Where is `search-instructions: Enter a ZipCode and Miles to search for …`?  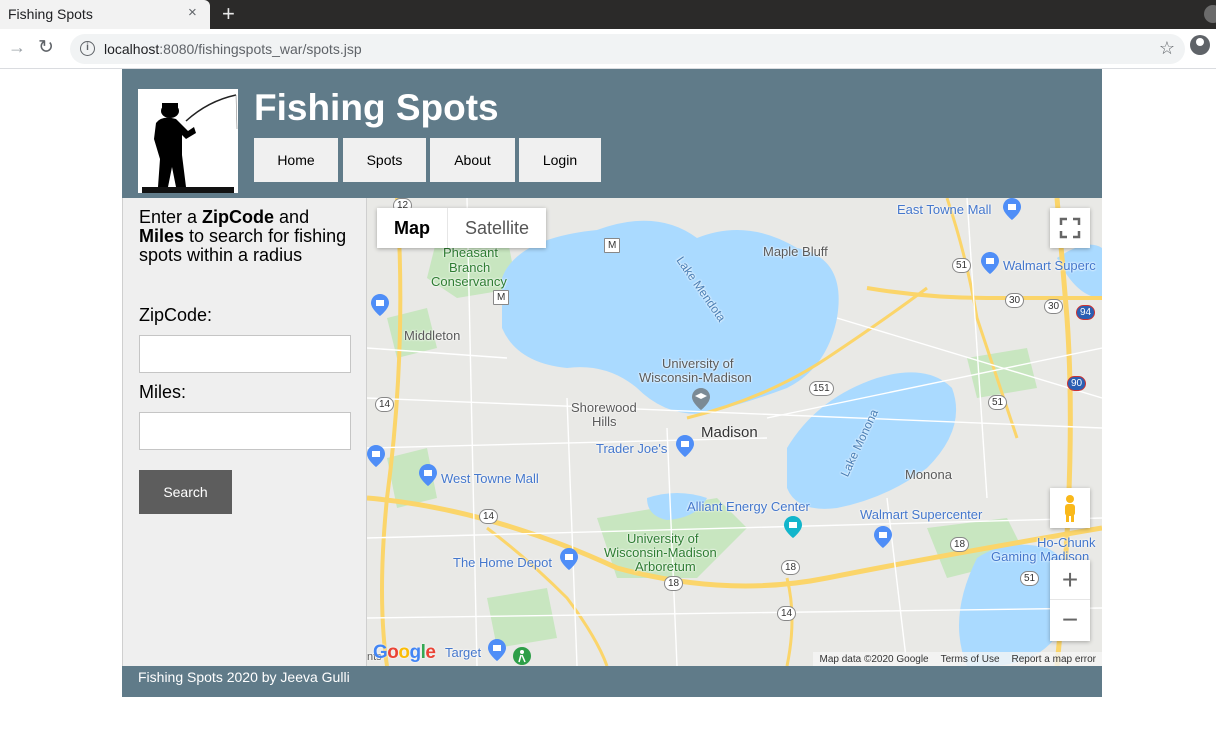
search-instructions: Enter a ZipCode and Miles to search for … is located at coordinates (249, 236).